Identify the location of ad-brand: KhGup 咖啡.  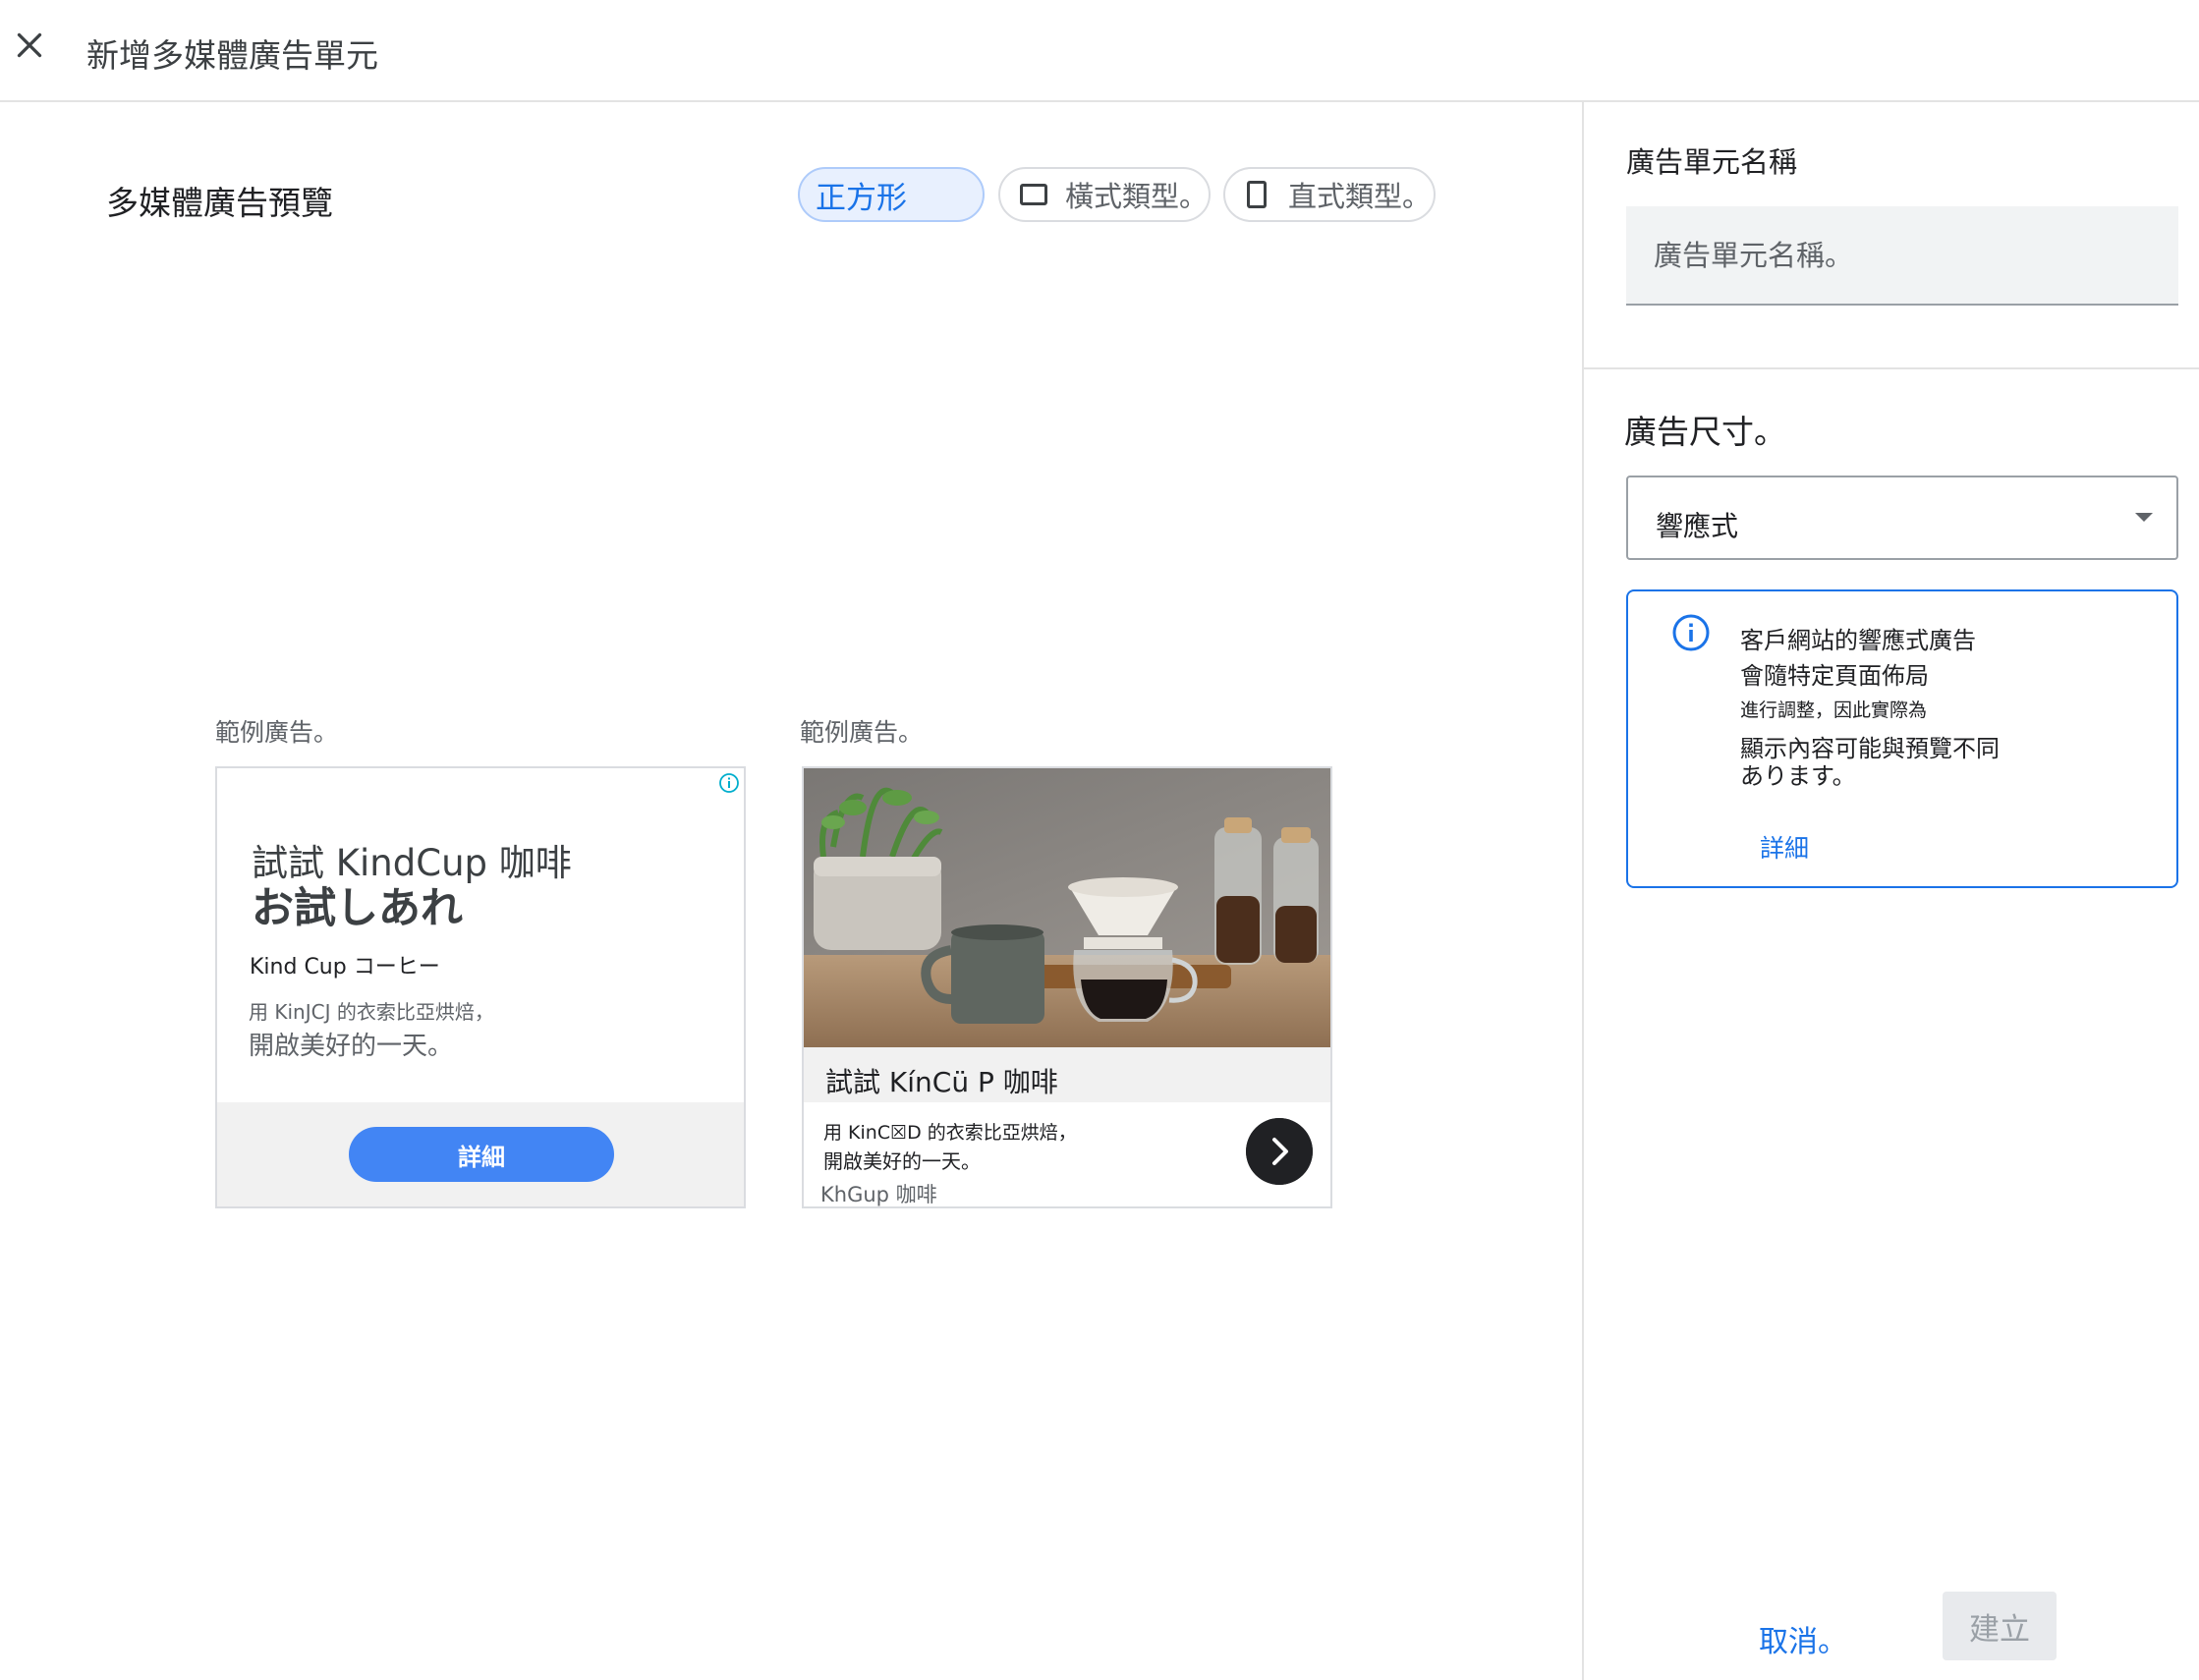
(878, 1194).